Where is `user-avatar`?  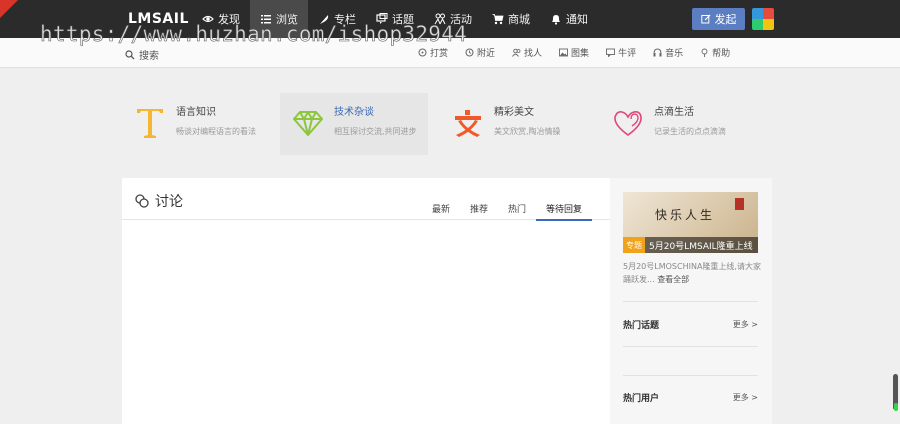
user-avatar is located at coordinates (763, 19).